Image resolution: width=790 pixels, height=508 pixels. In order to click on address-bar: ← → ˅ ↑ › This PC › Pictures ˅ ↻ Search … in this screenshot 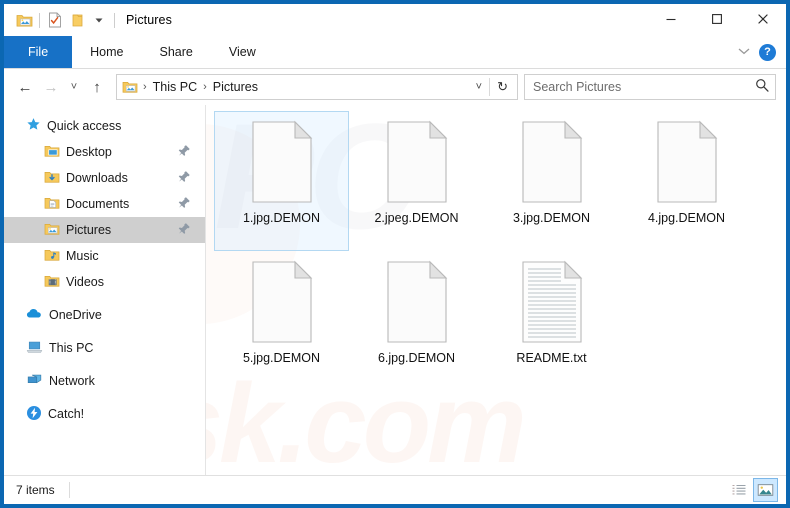, I will do `click(395, 87)`.